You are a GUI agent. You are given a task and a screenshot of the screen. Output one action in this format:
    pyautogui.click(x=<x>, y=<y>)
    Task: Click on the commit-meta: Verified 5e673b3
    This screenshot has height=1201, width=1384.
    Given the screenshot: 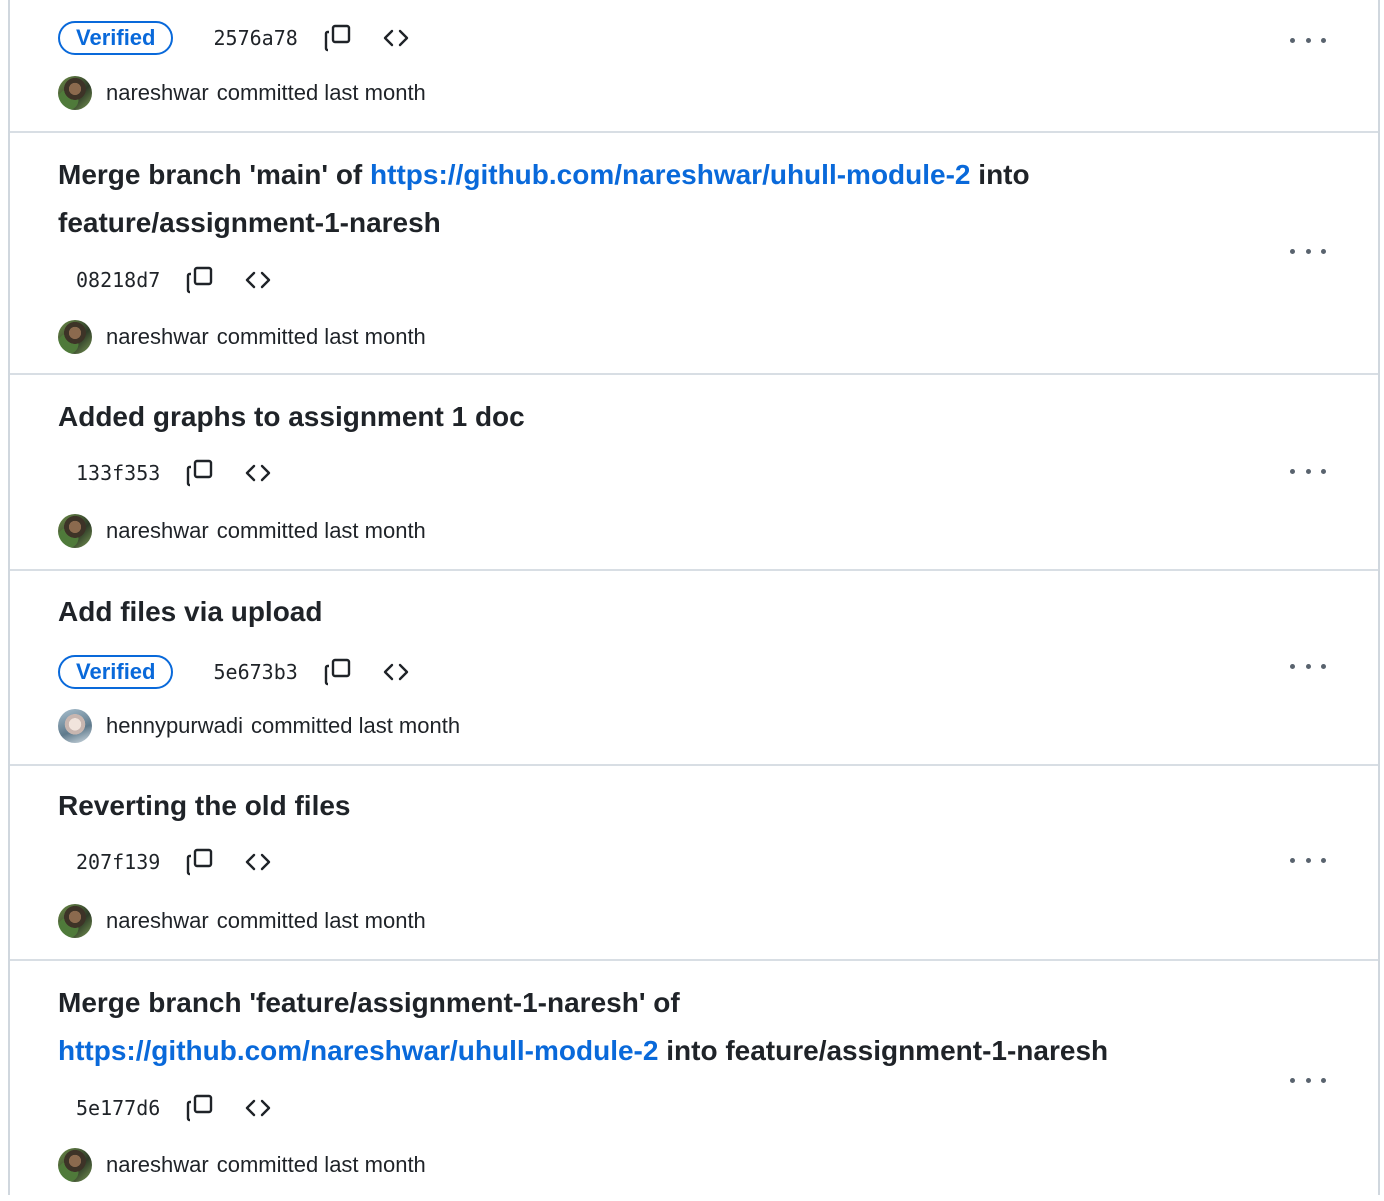 What is the action you would take?
    pyautogui.click(x=236, y=672)
    